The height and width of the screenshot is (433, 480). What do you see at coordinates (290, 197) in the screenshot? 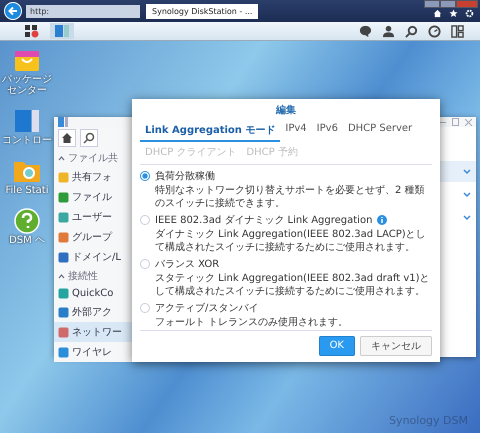
I see `option-description: 特別なネットワーク切り替えサポートを必要とせず、2 種類のスイッチに接続できます。` at bounding box center [290, 197].